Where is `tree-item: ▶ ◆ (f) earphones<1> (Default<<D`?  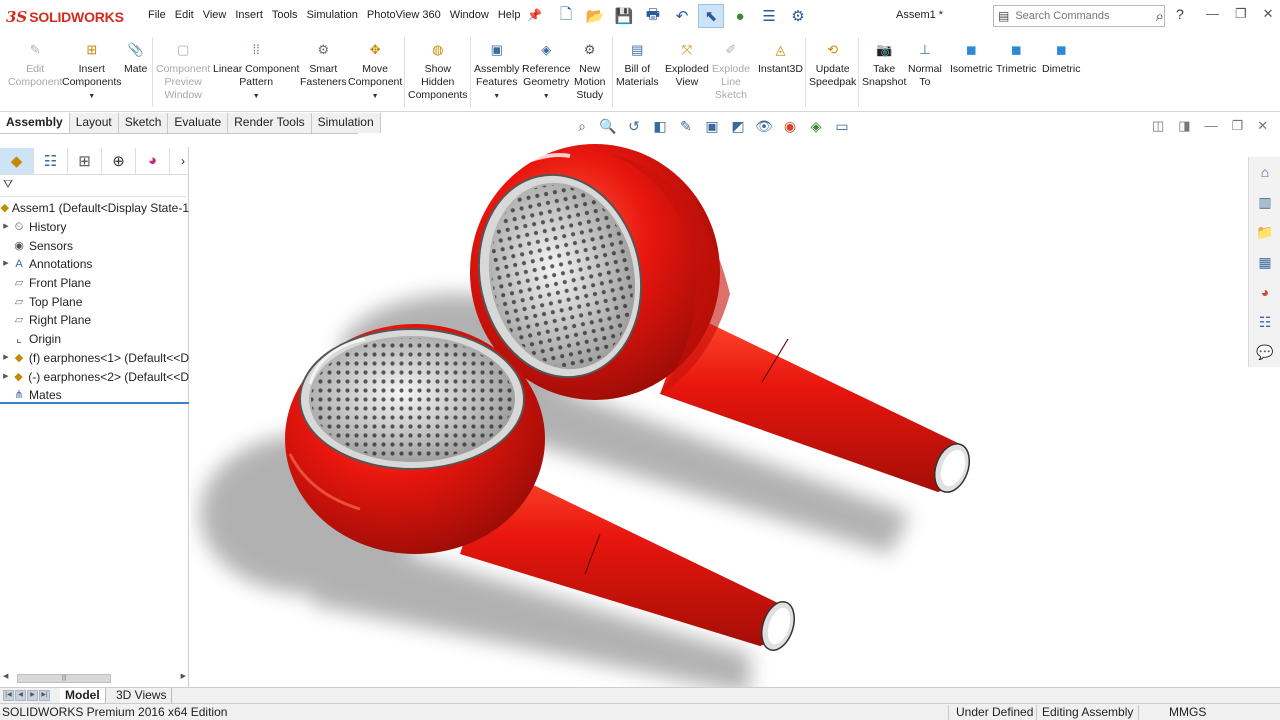 tree-item: ▶ ◆ (f) earphones<1> (Default<<D is located at coordinates (94, 358).